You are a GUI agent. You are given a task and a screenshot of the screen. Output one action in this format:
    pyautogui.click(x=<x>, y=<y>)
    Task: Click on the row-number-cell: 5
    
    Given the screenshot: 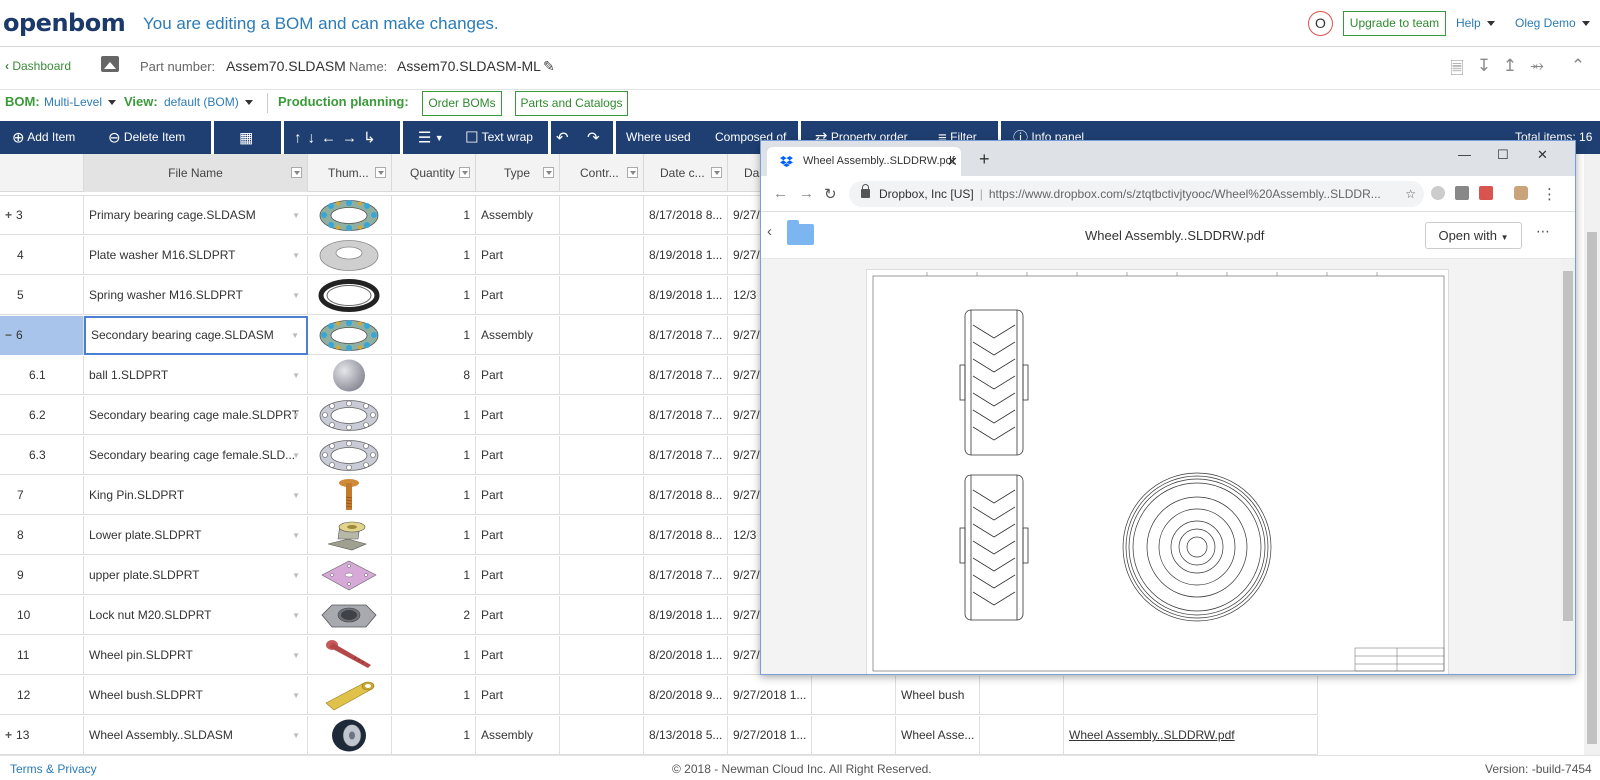 What is the action you would take?
    pyautogui.click(x=42, y=295)
    